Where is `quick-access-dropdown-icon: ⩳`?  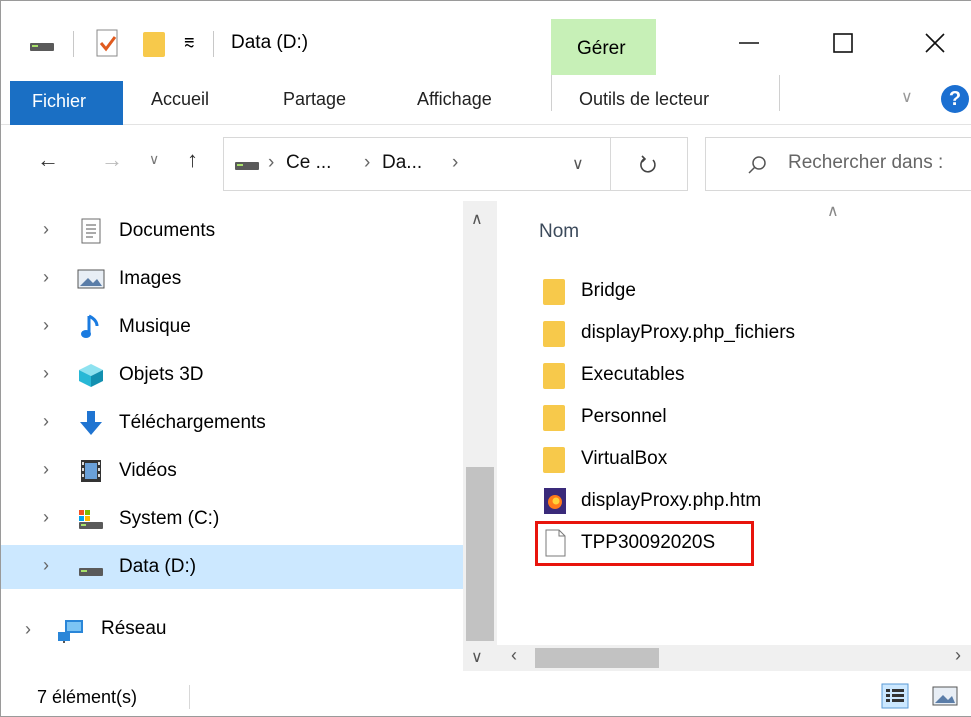
quick-access-dropdown-icon: ⩳ is located at coordinates (189, 42).